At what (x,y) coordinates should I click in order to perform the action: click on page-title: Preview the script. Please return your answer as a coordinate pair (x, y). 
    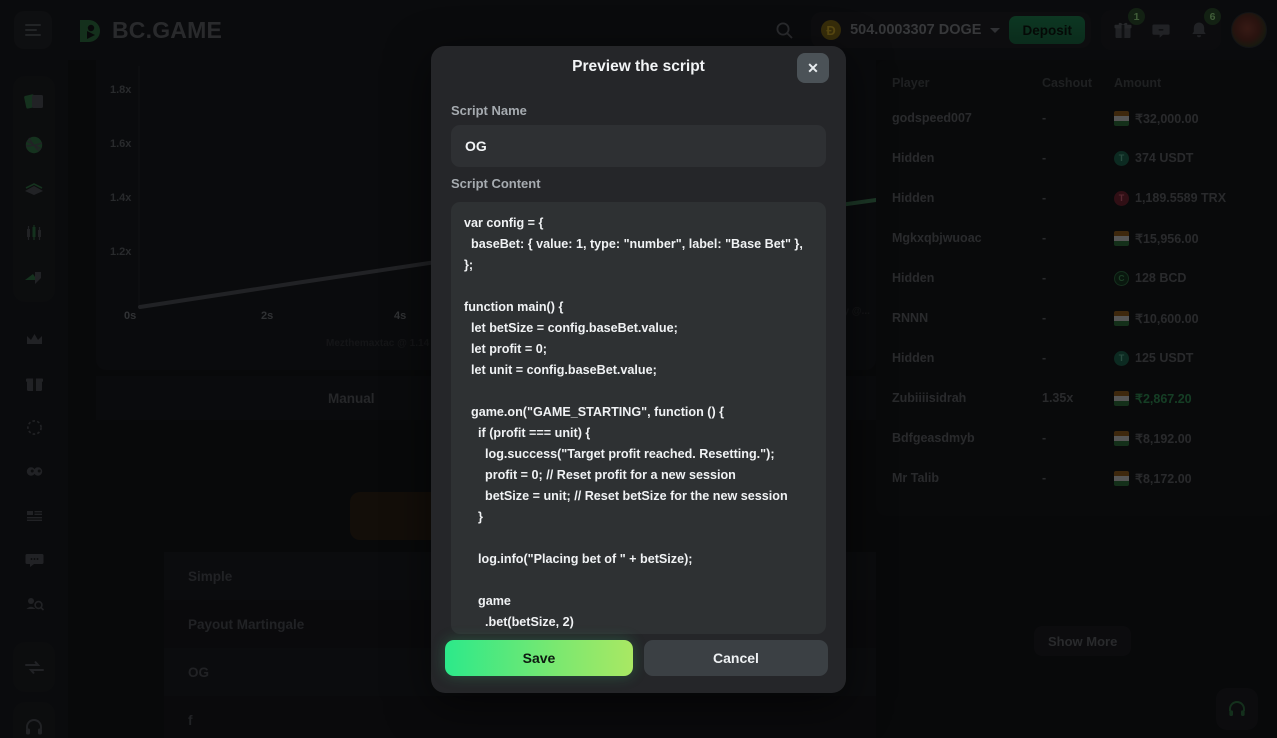
    Looking at the image, I should click on (638, 66).